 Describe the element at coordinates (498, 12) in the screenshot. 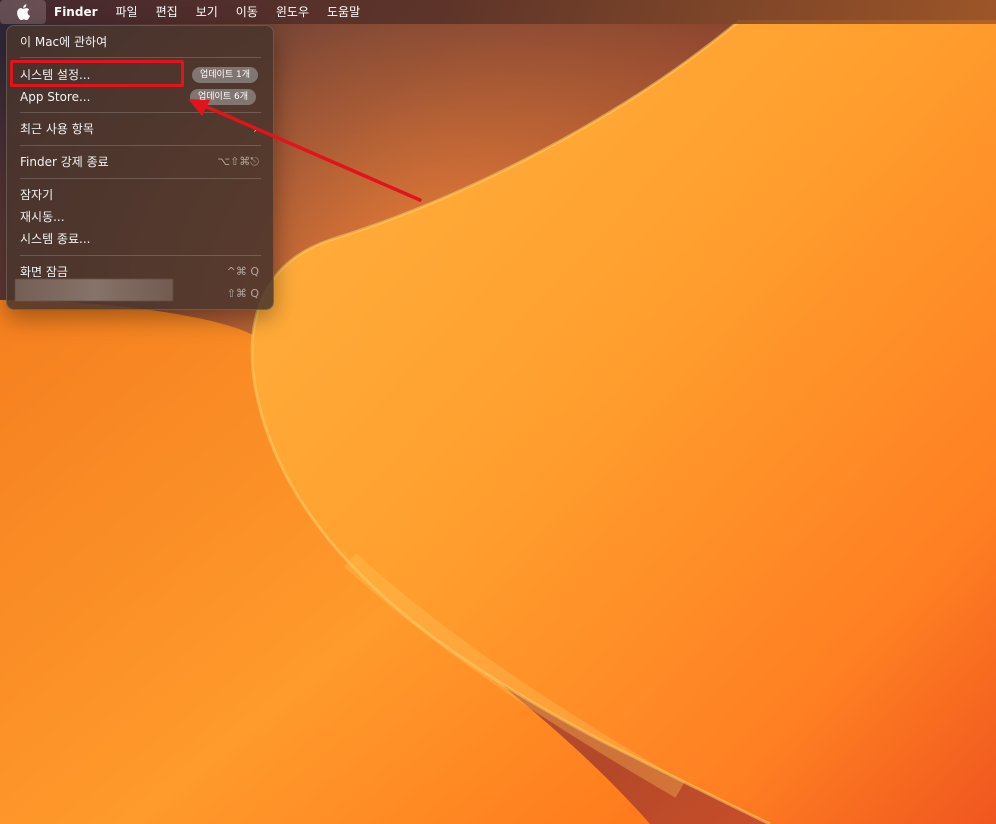

I see `menu-bar: Finder 파일 편집 보기 이동 윈도우 도움말` at that location.